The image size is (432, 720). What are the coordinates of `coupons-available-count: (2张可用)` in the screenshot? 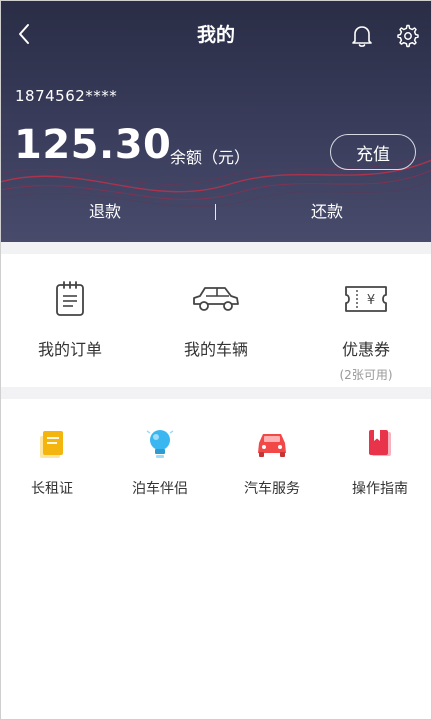 It's located at (366, 375).